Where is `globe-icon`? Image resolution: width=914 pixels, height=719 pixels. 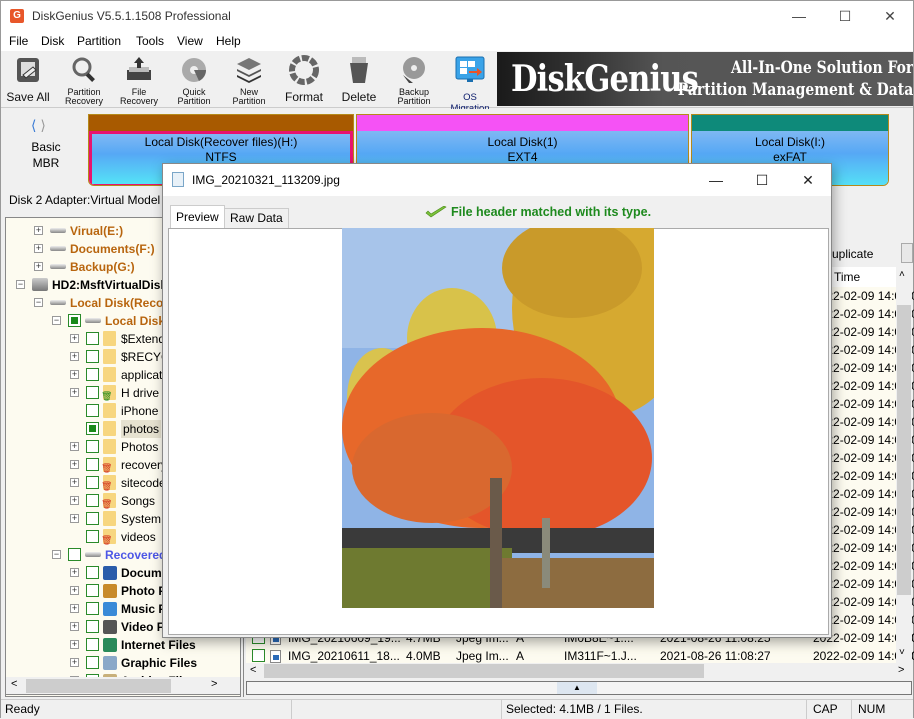
globe-icon is located at coordinates (110, 645).